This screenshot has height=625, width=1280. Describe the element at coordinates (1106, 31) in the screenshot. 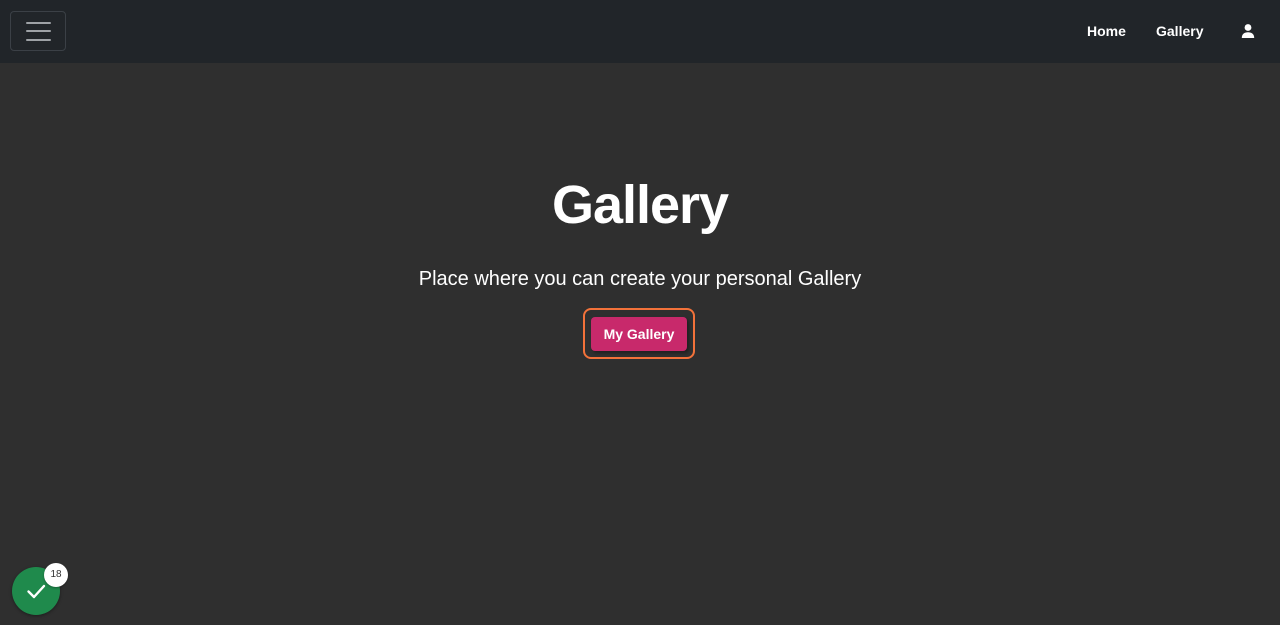

I see `nav-link-home: Home` at that location.